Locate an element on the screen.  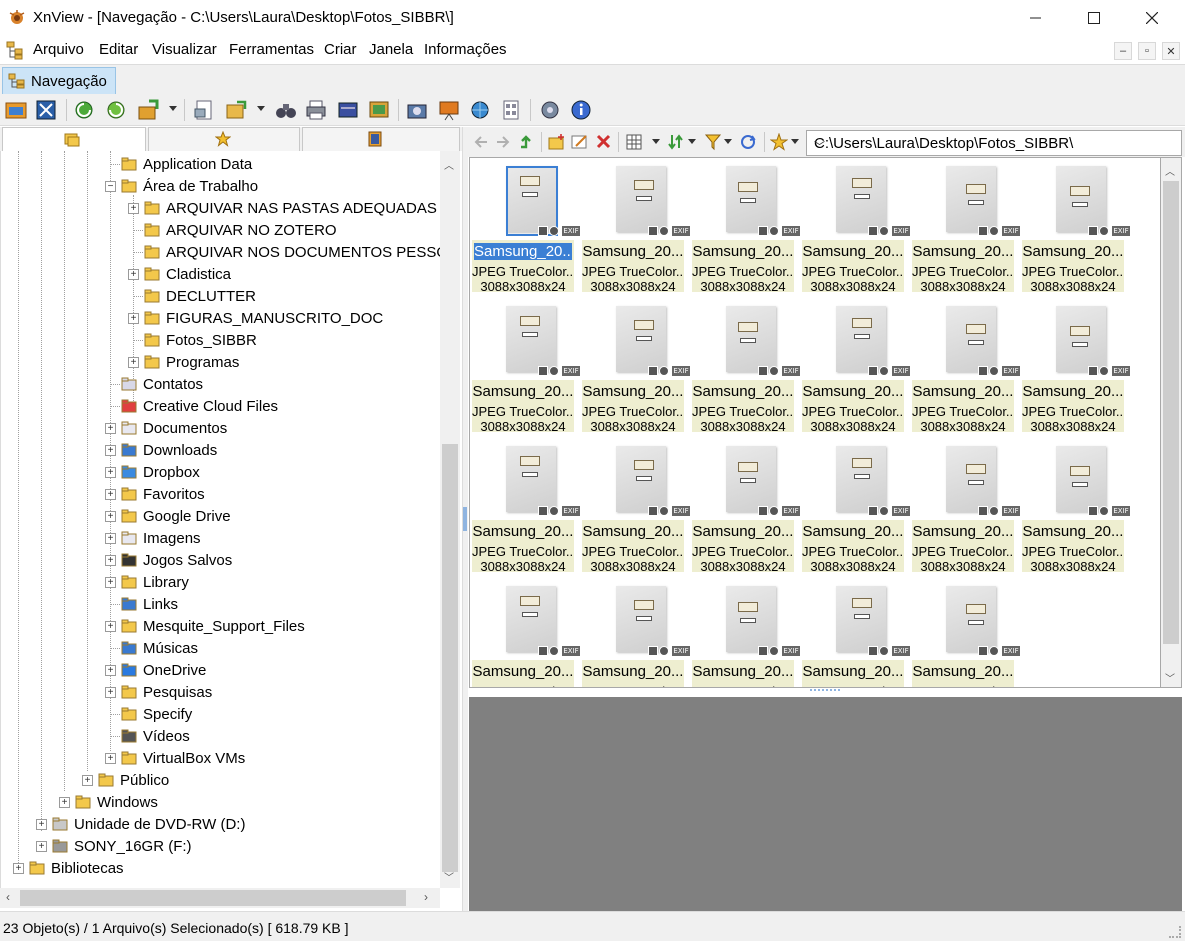
favorite-star-icon is located at coordinates (779, 142).